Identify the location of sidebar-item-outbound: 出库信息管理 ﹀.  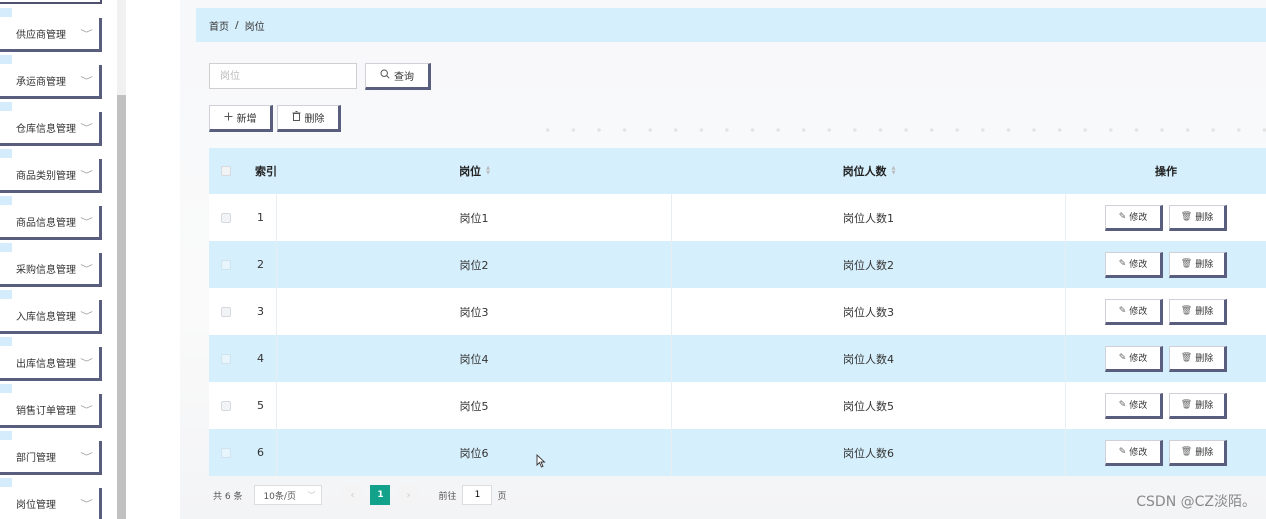
(51, 359).